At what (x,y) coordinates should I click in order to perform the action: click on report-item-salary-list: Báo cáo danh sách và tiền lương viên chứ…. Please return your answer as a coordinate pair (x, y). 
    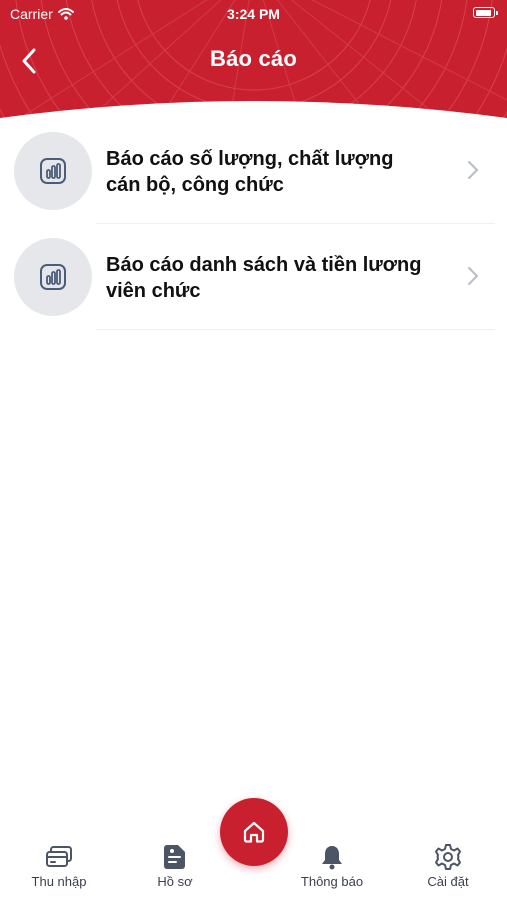
    Looking at the image, I should click on (253, 277).